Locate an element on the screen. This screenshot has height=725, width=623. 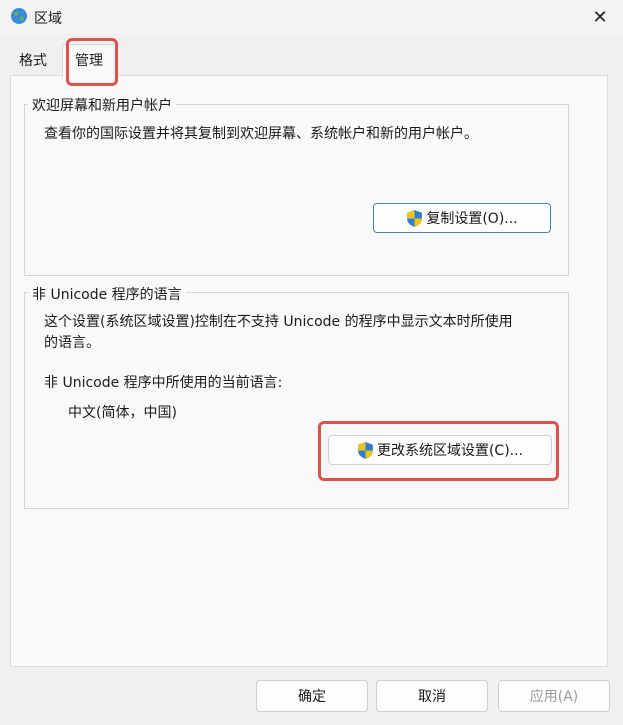
nonunicode-group-title: 非 Unicode 程序的语言 is located at coordinates (107, 294).